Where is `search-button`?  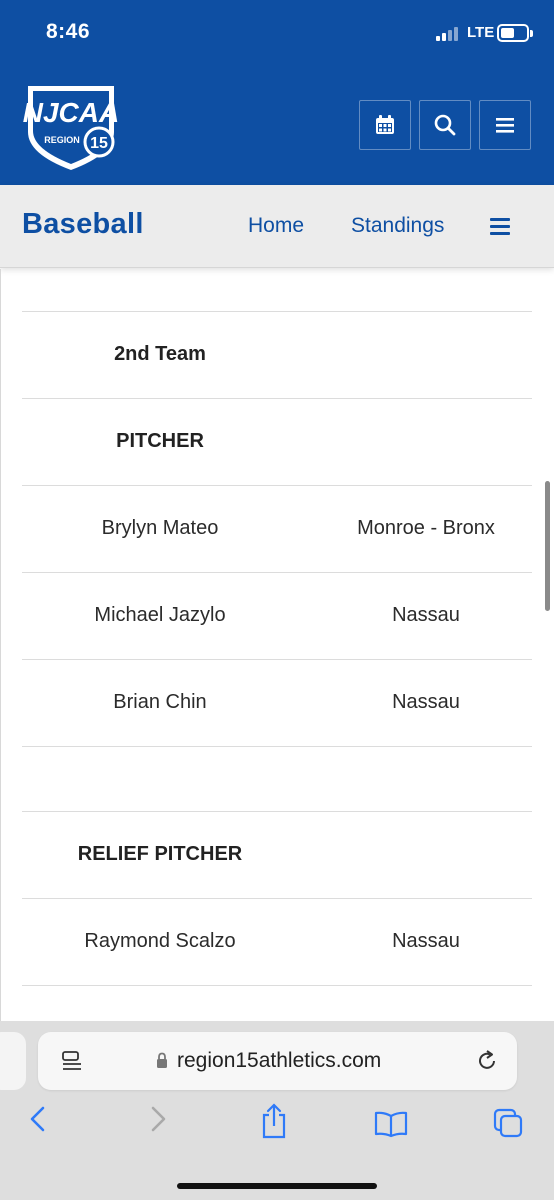
search-button is located at coordinates (445, 125).